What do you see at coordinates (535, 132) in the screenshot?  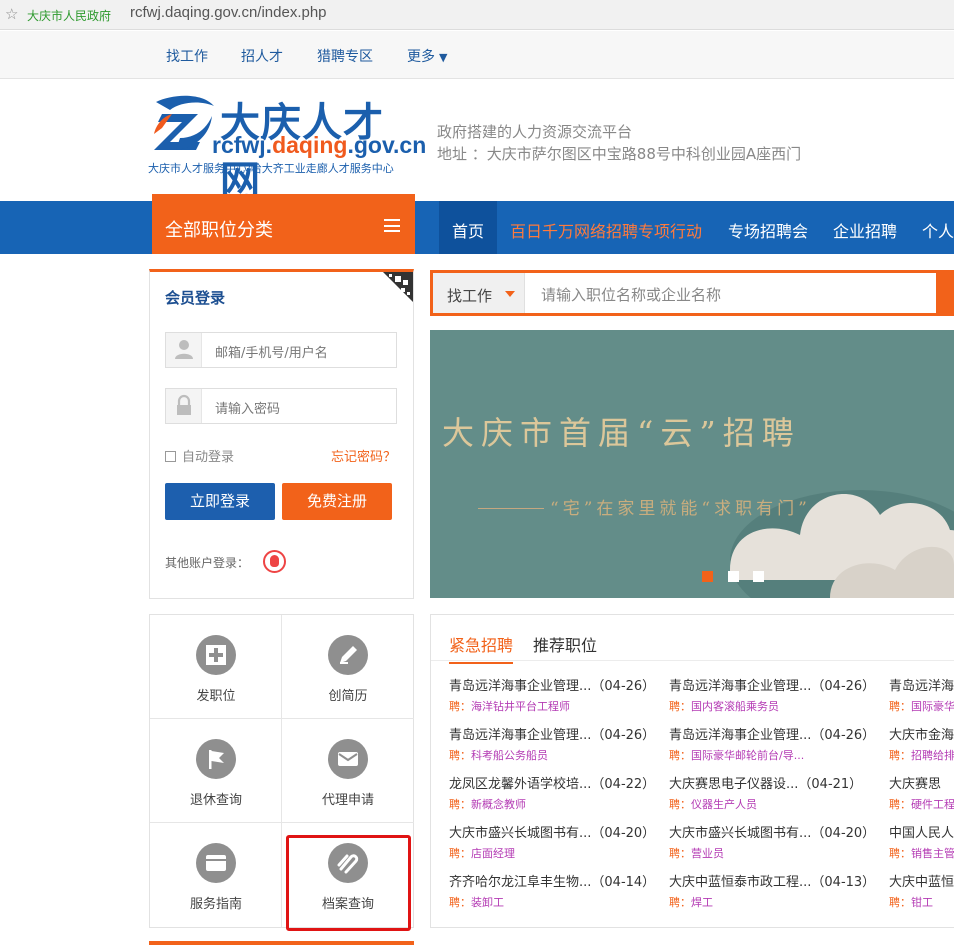 I see `slogan-text: 政府搭建的人力资源交流平台` at bounding box center [535, 132].